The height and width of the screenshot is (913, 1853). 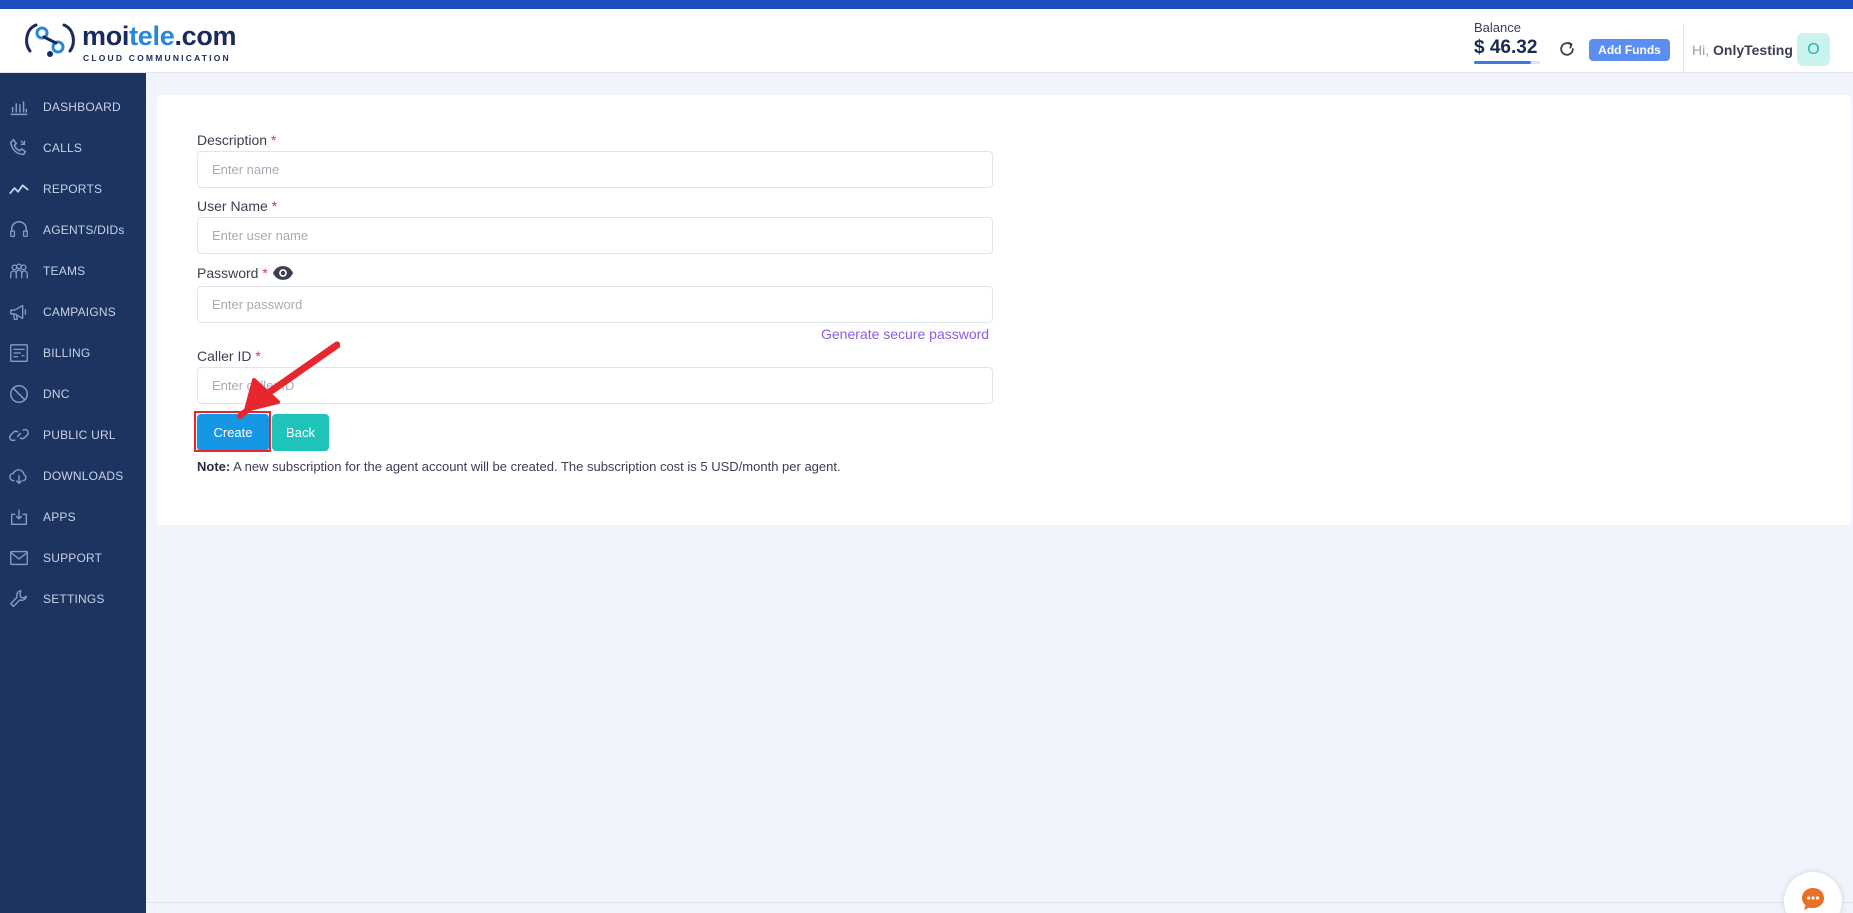 What do you see at coordinates (19, 558) in the screenshot?
I see `mail-icon` at bounding box center [19, 558].